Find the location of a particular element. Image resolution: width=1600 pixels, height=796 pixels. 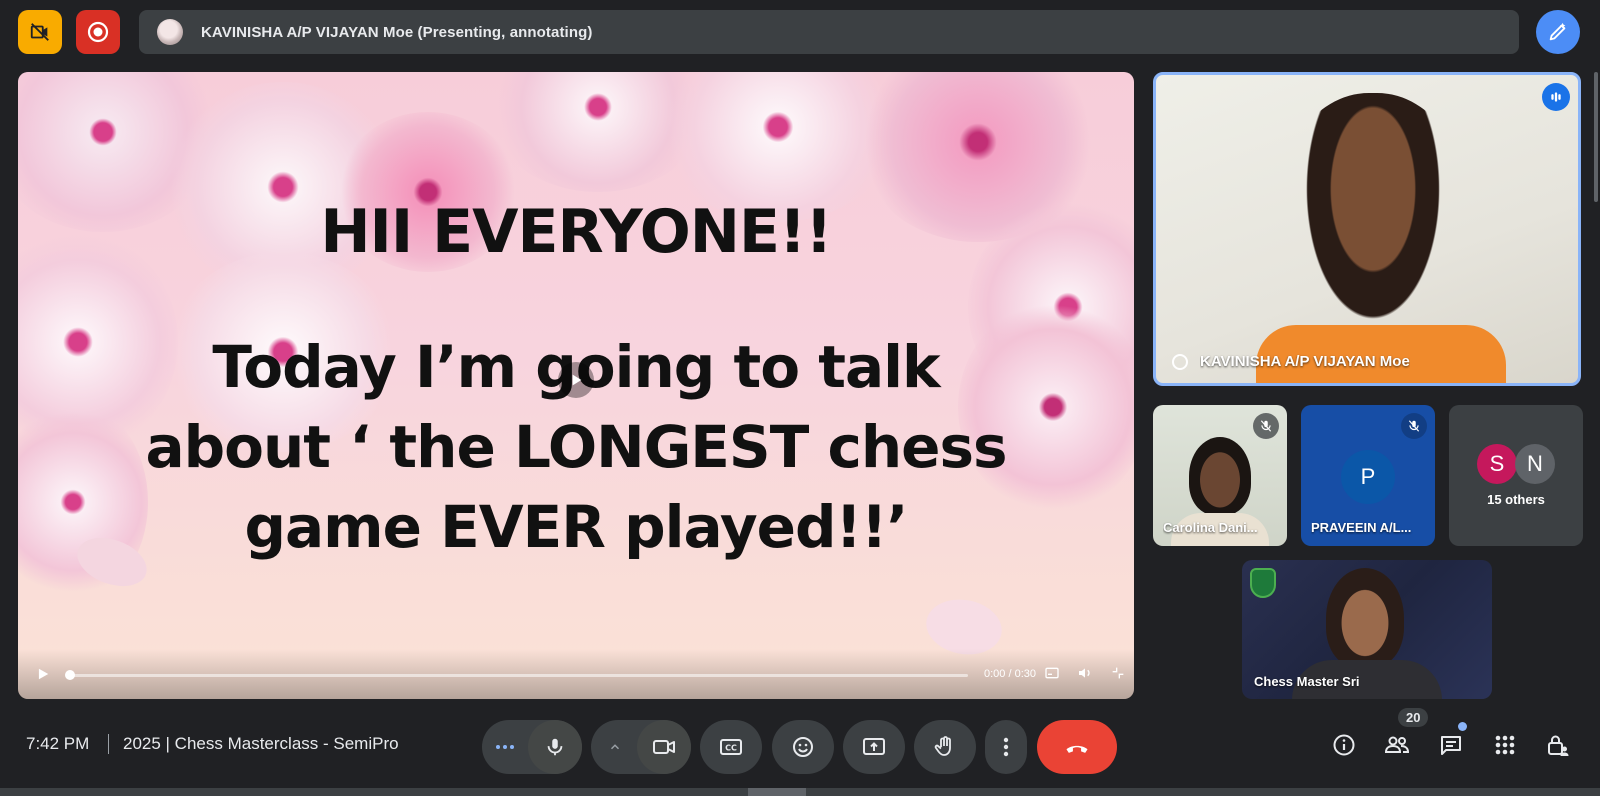

people-icon is located at coordinates (1397, 744).